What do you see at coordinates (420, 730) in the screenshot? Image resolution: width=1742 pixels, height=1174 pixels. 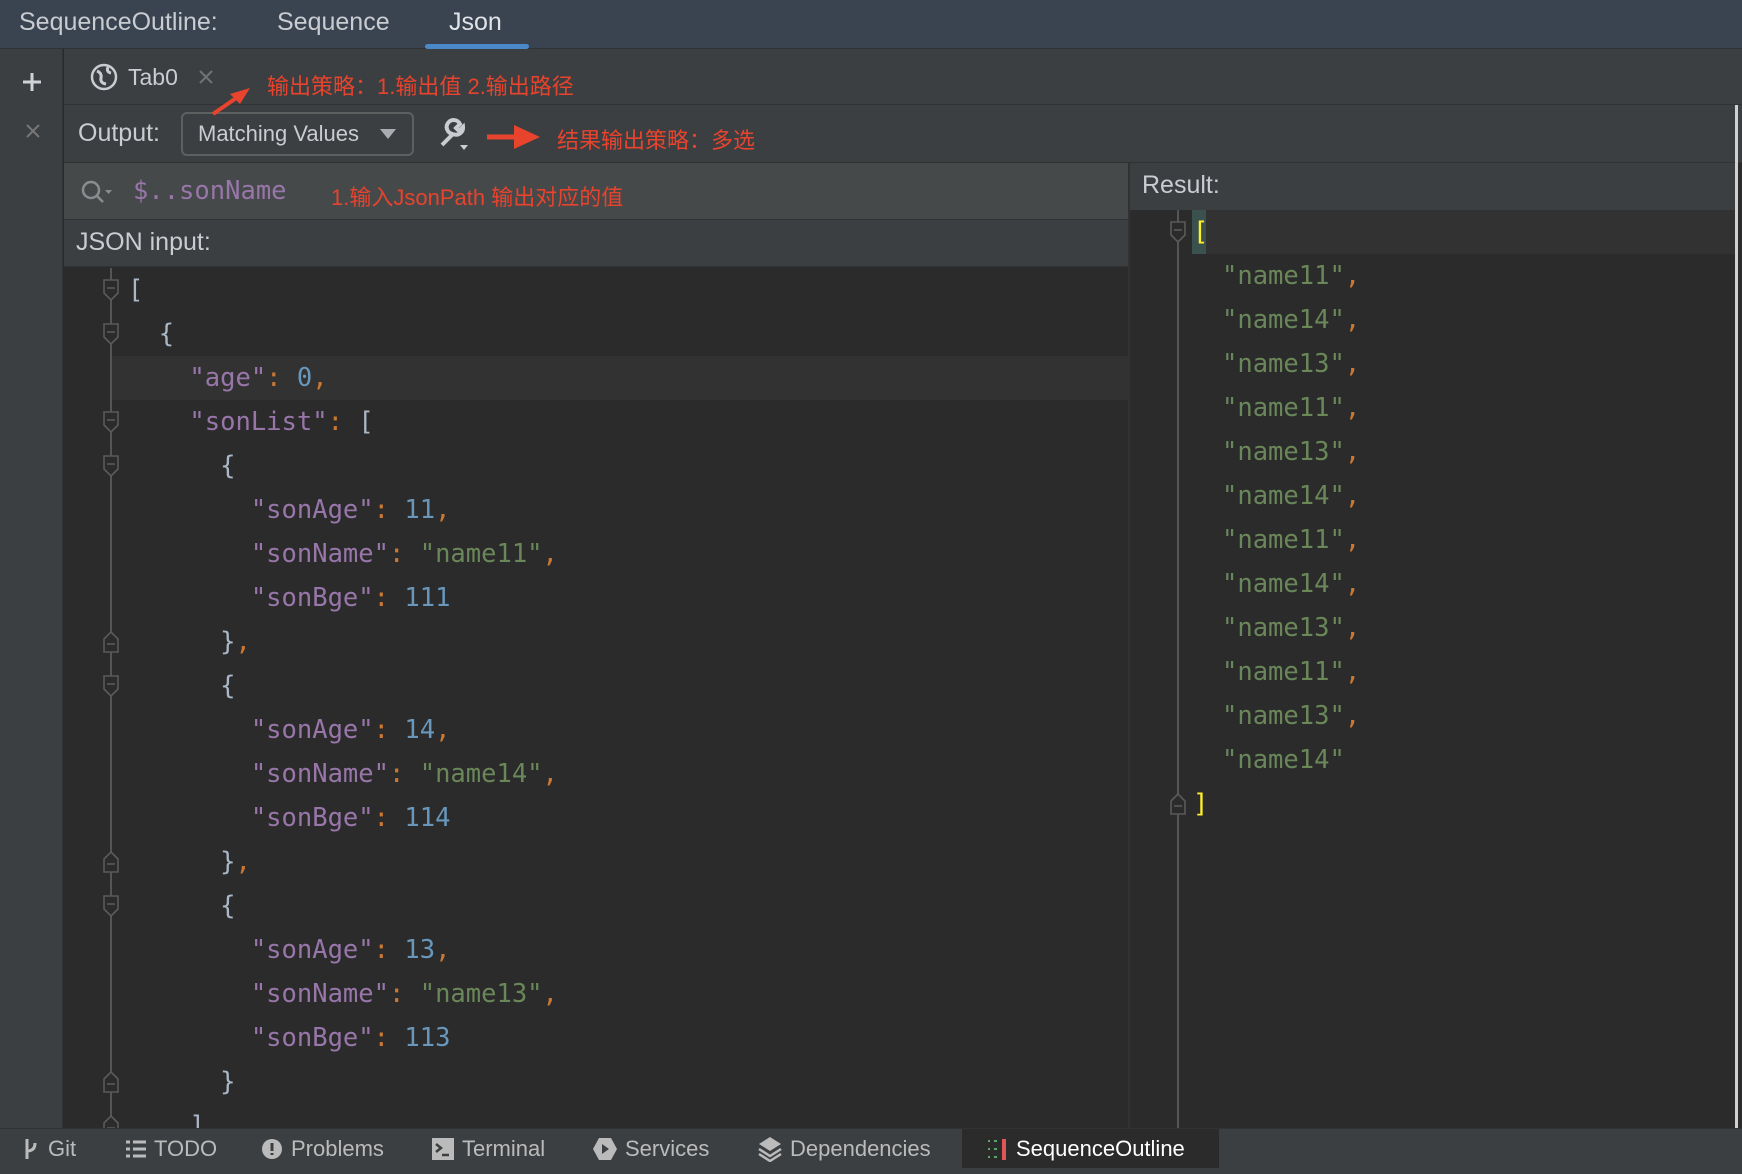 I see `code-token: 14` at bounding box center [420, 730].